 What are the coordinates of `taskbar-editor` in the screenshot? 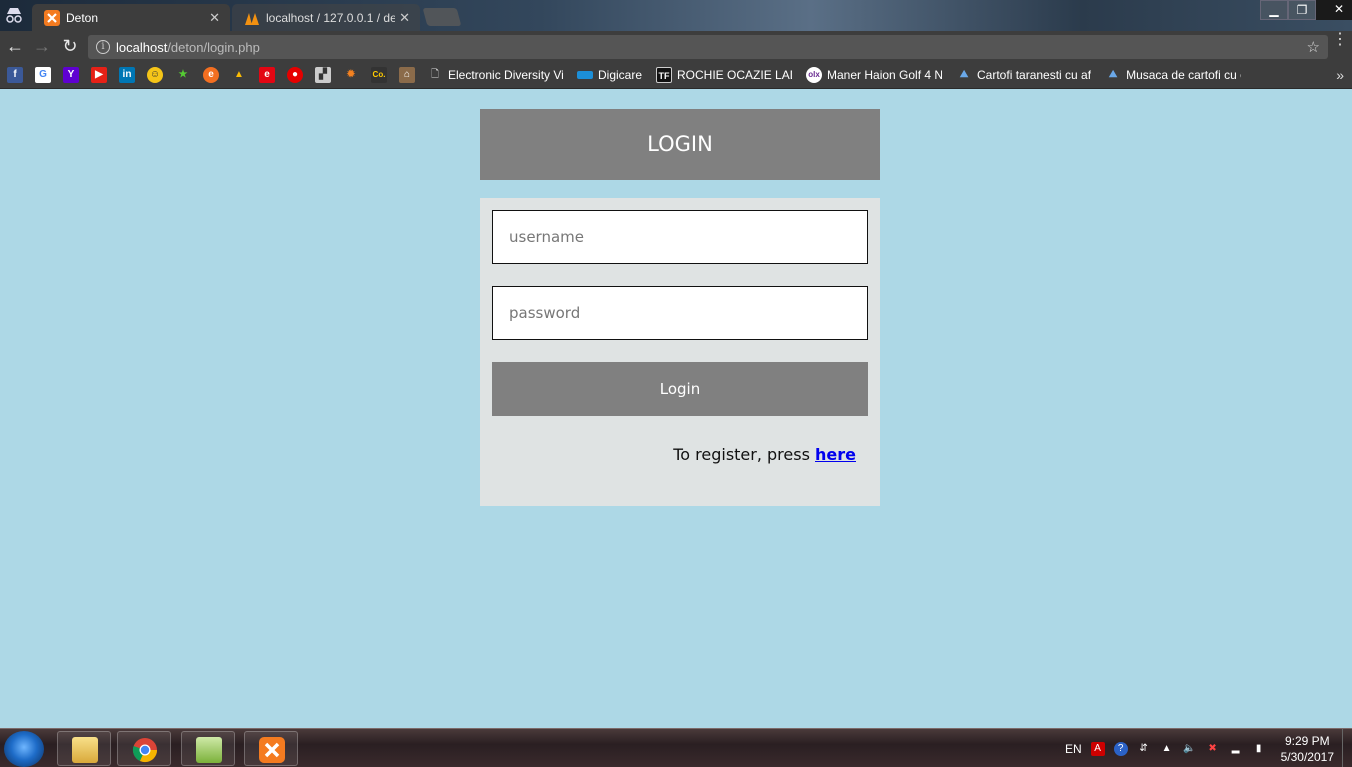 It's located at (208, 748).